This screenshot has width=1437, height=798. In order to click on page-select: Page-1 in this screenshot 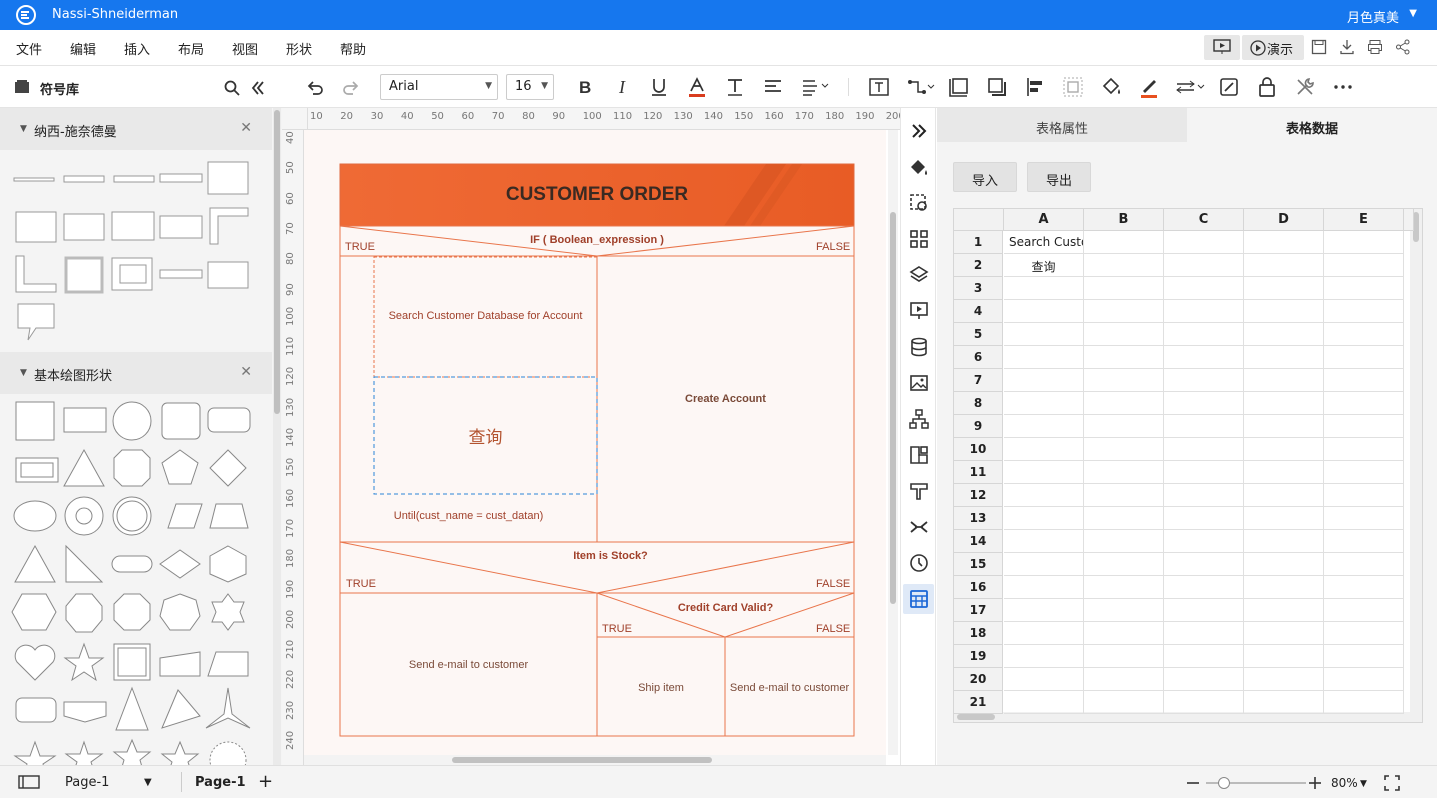, I will do `click(87, 782)`.